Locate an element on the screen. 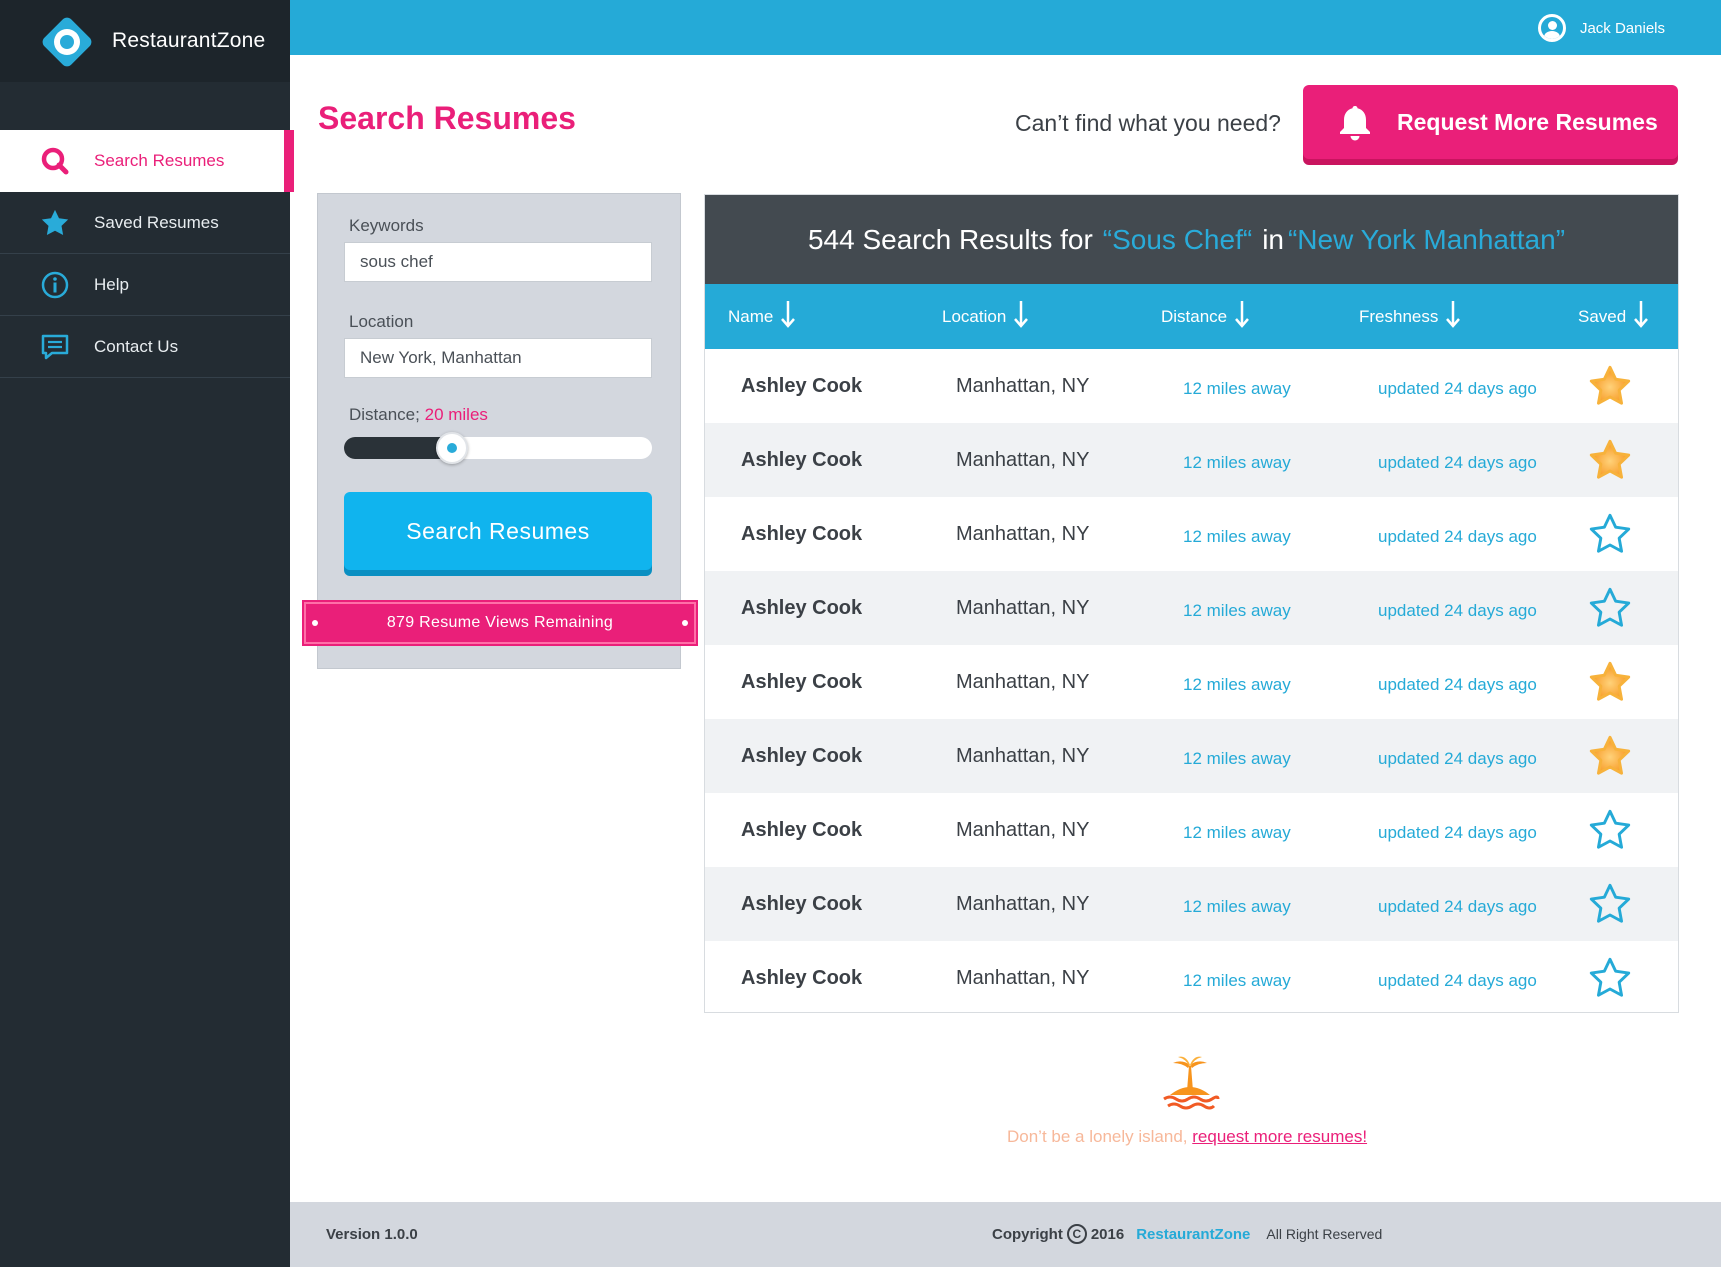 This screenshot has height=1267, width=1721. distance-slider is located at coordinates (498, 448).